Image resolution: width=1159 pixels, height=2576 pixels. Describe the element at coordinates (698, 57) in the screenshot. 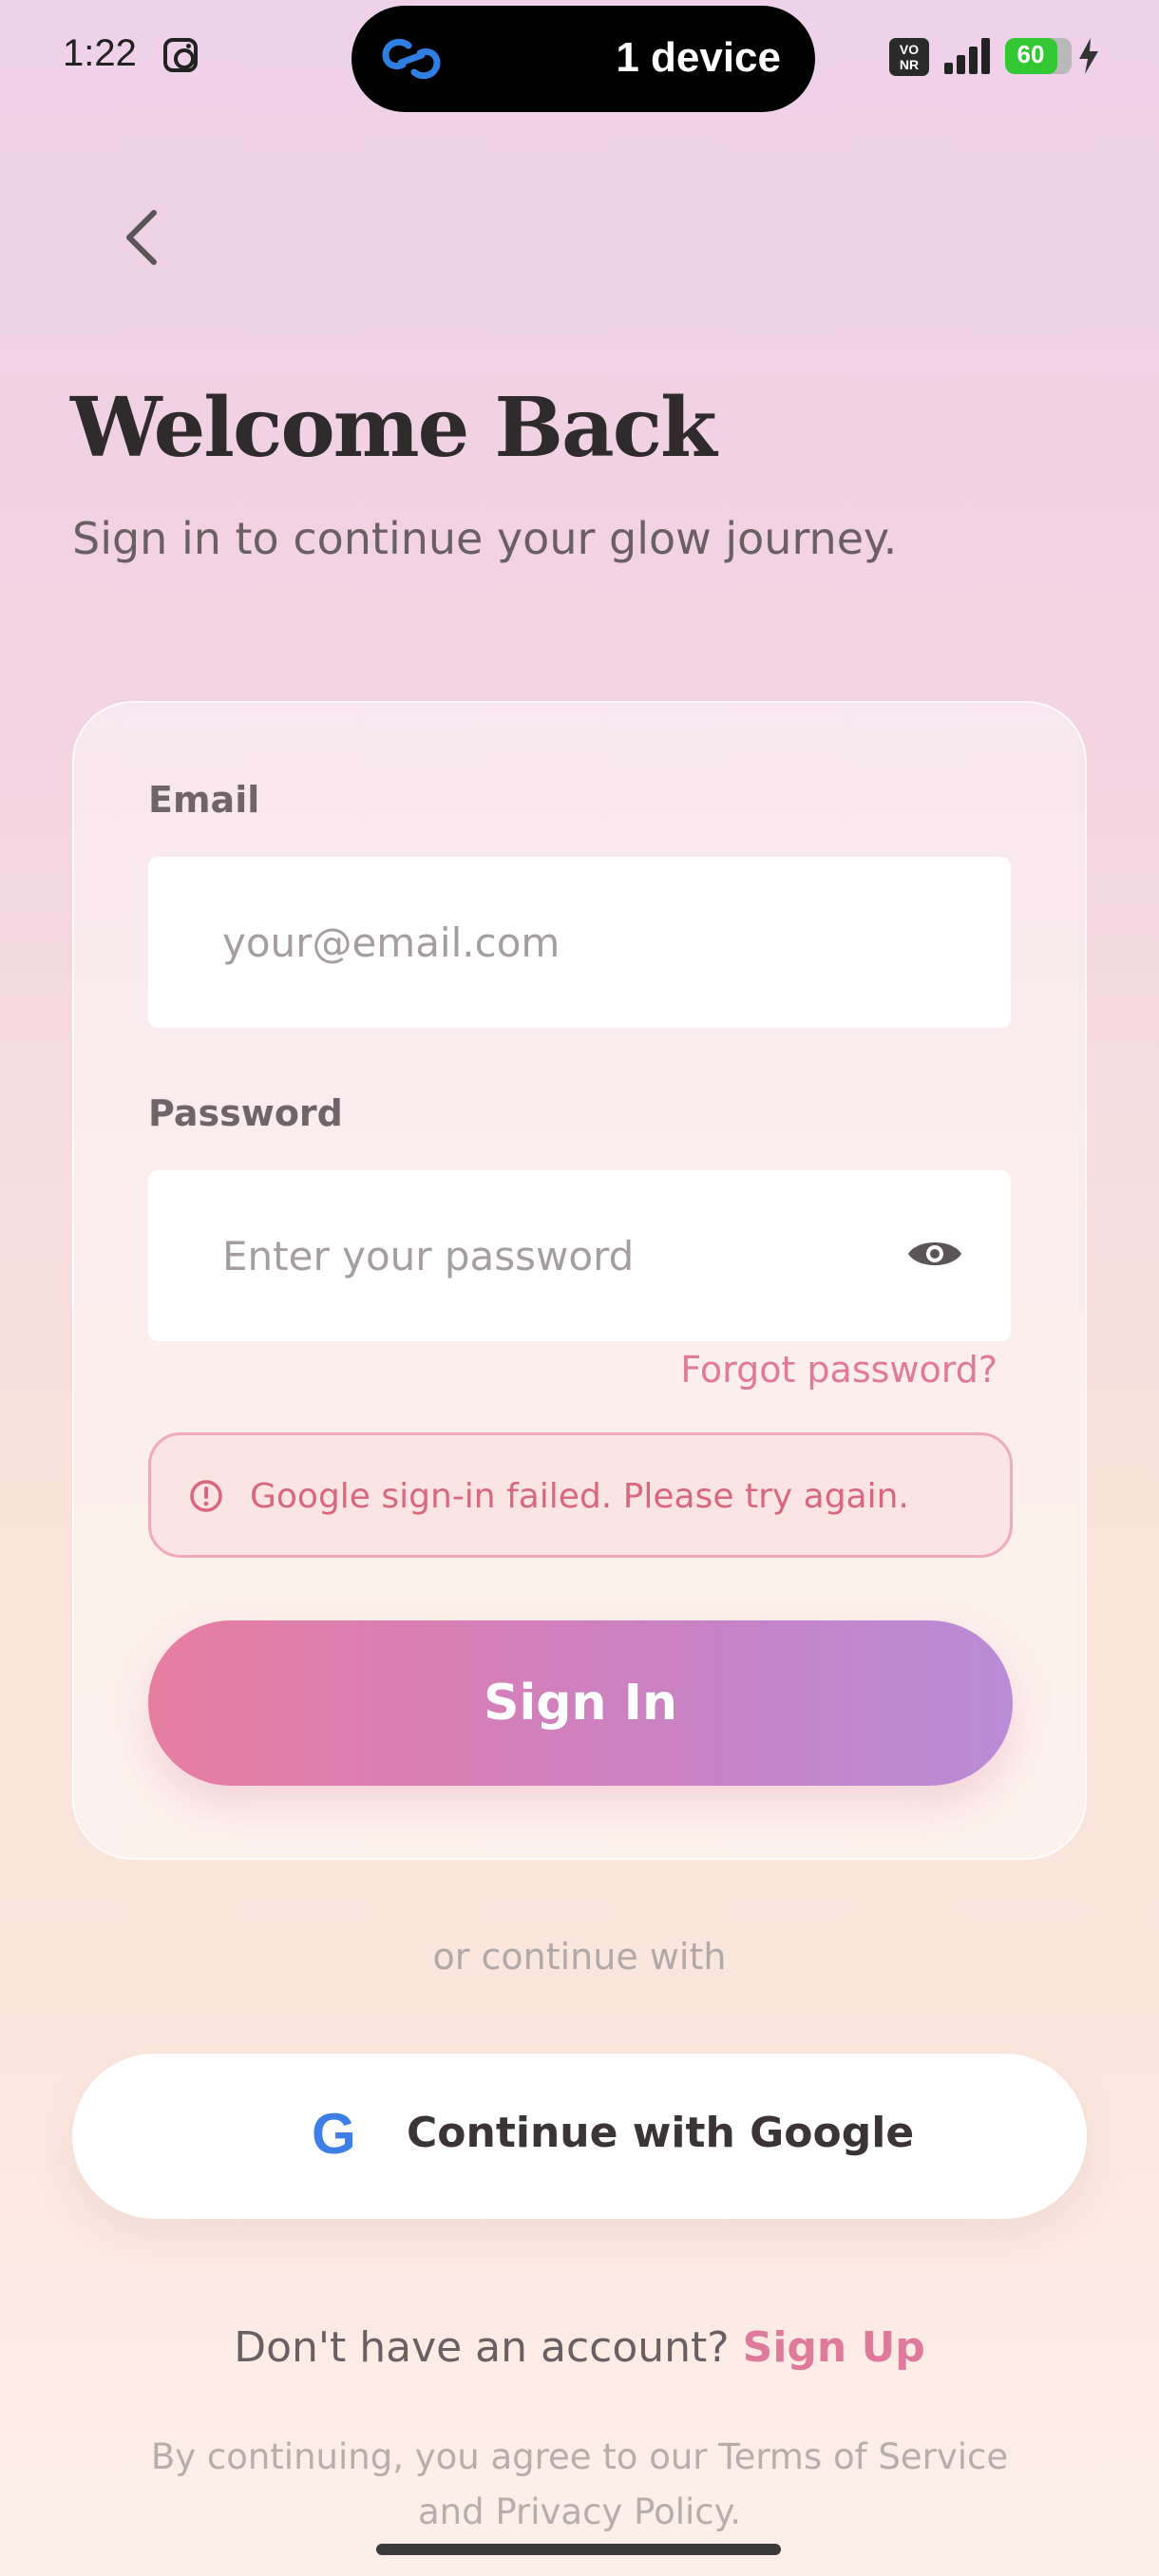

I see `island-device-count: 1 device` at that location.